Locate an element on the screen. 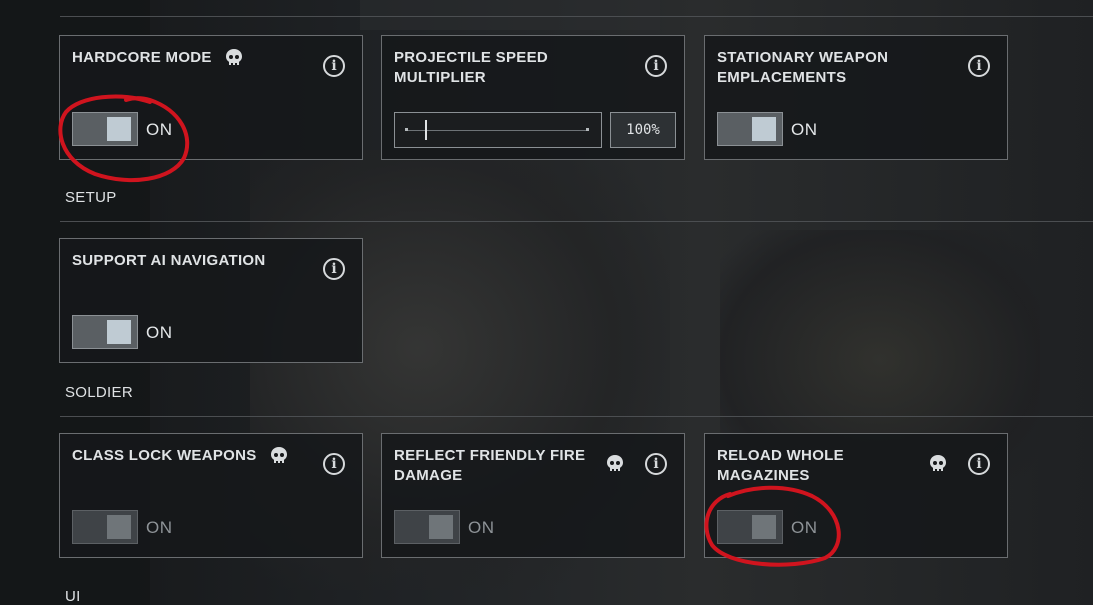  projectile-speed-card: PROJECTILE SPEED MULTIPLIER i 100% is located at coordinates (533, 97).